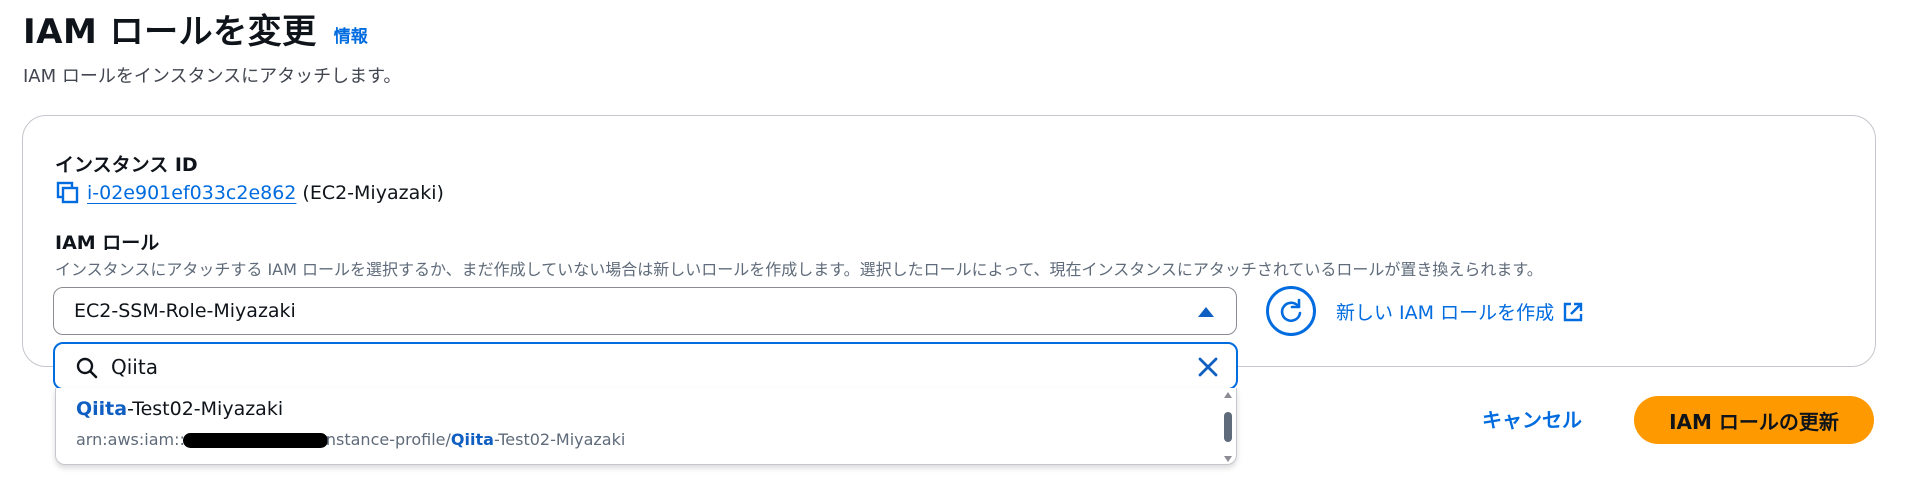  What do you see at coordinates (373, 193) in the screenshot?
I see `instance-name: (EC2-Miyazaki)` at bounding box center [373, 193].